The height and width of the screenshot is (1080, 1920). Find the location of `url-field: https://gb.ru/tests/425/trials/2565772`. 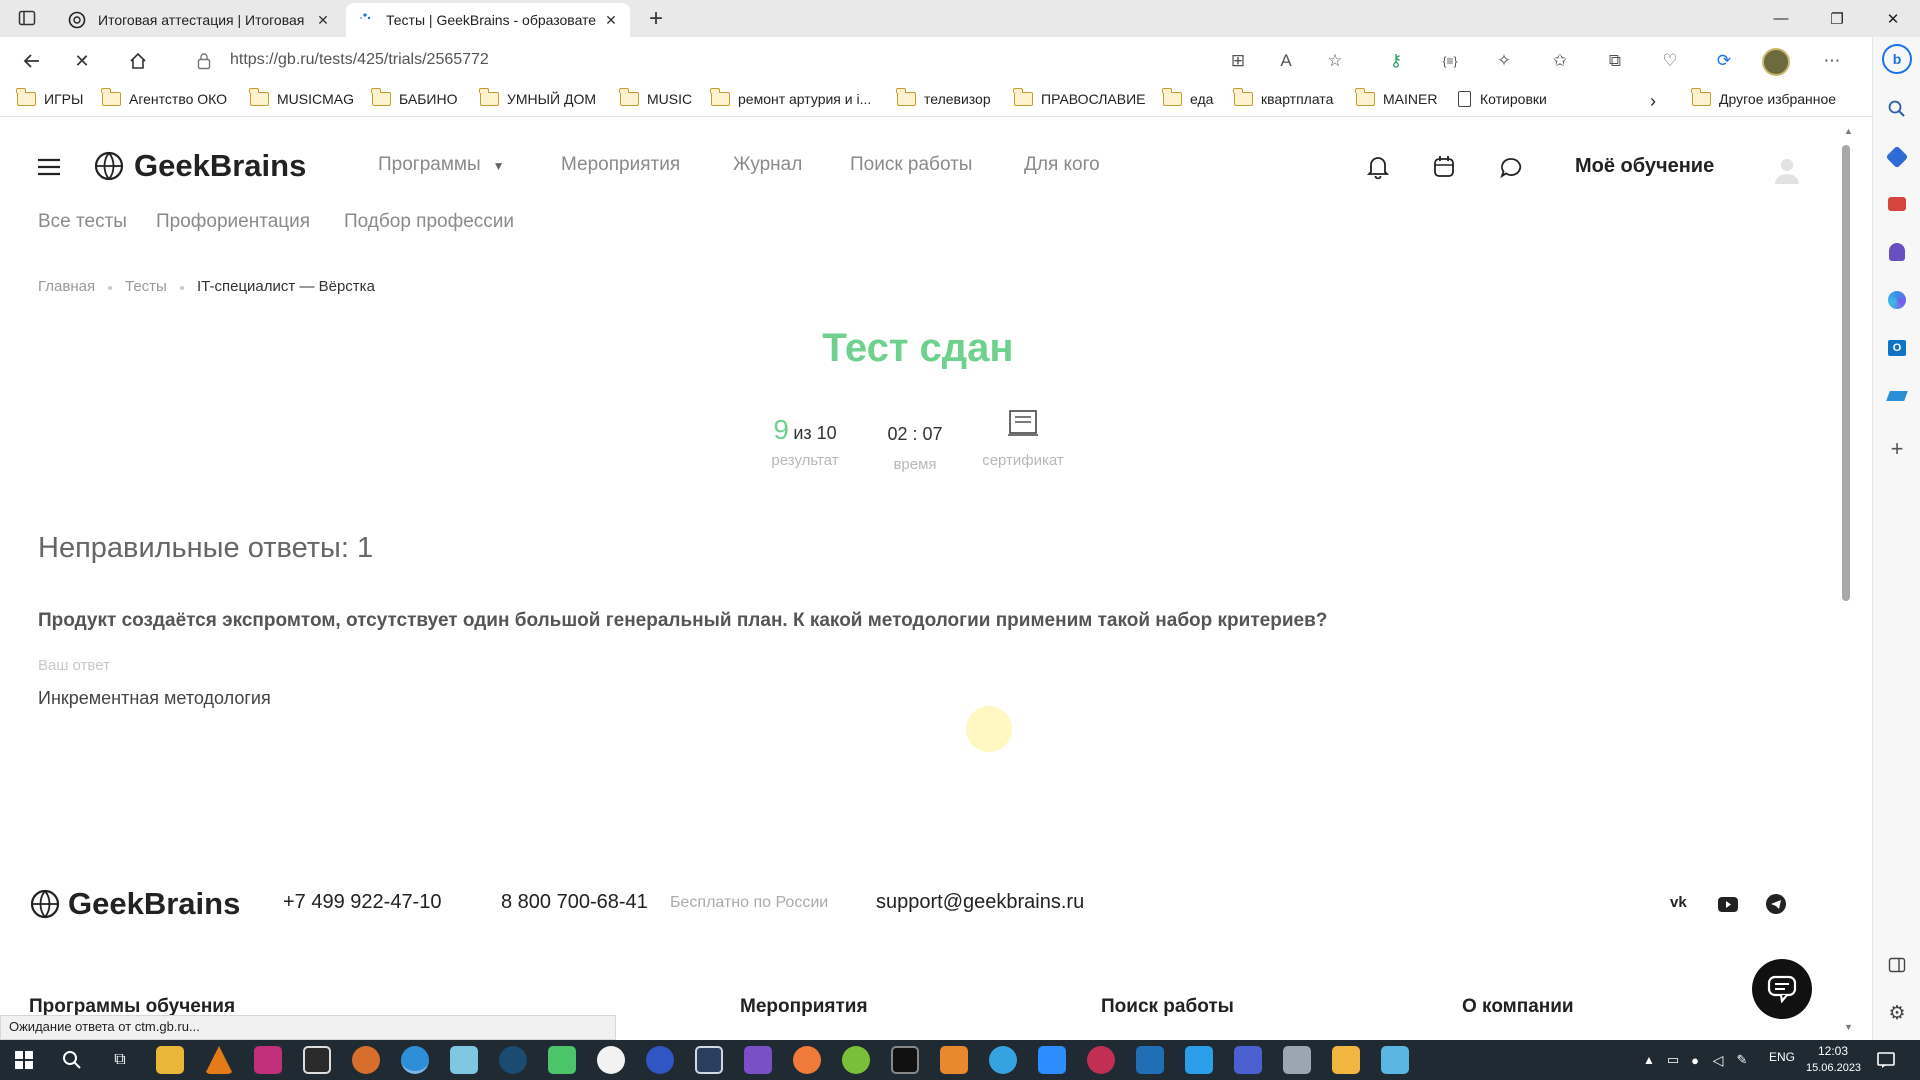

url-field: https://gb.ru/tests/425/trials/2565772 is located at coordinates (359, 60).